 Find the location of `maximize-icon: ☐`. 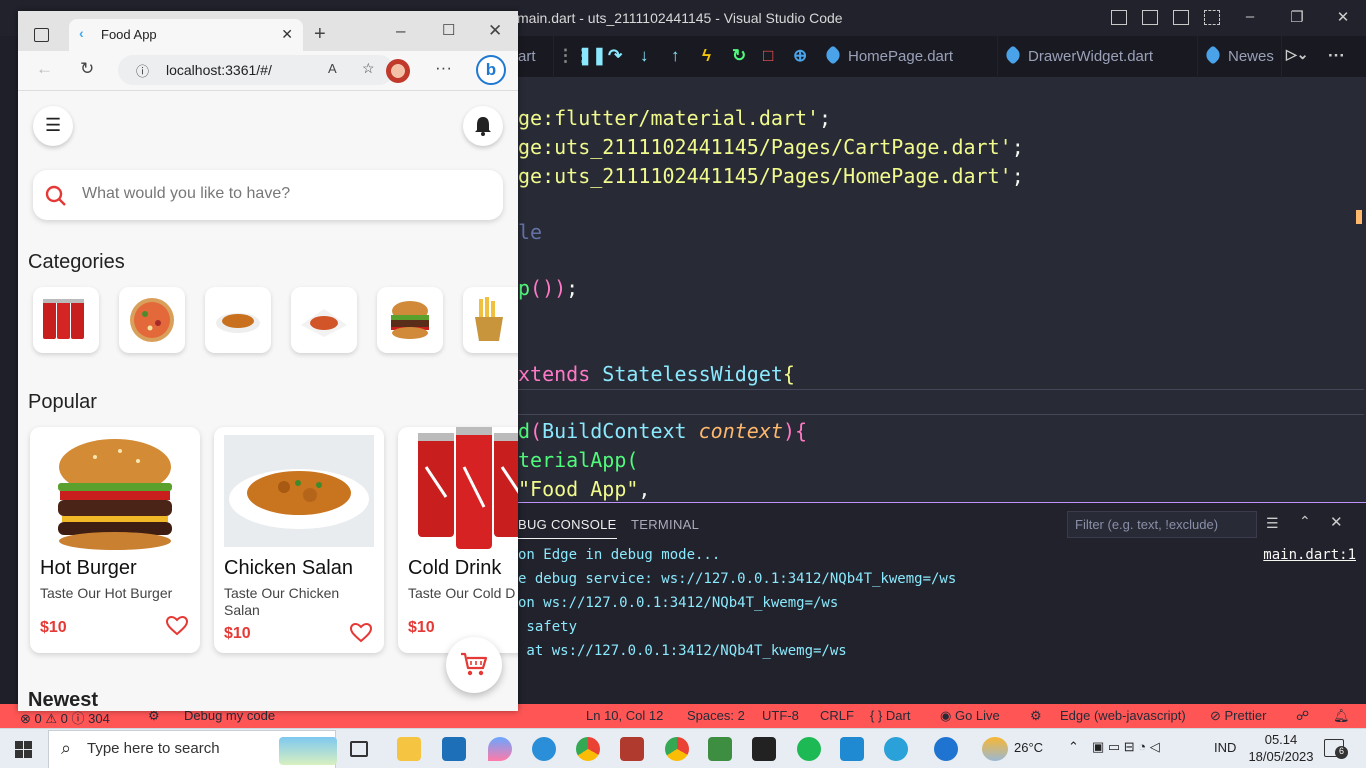

maximize-icon: ☐ is located at coordinates (448, 30).